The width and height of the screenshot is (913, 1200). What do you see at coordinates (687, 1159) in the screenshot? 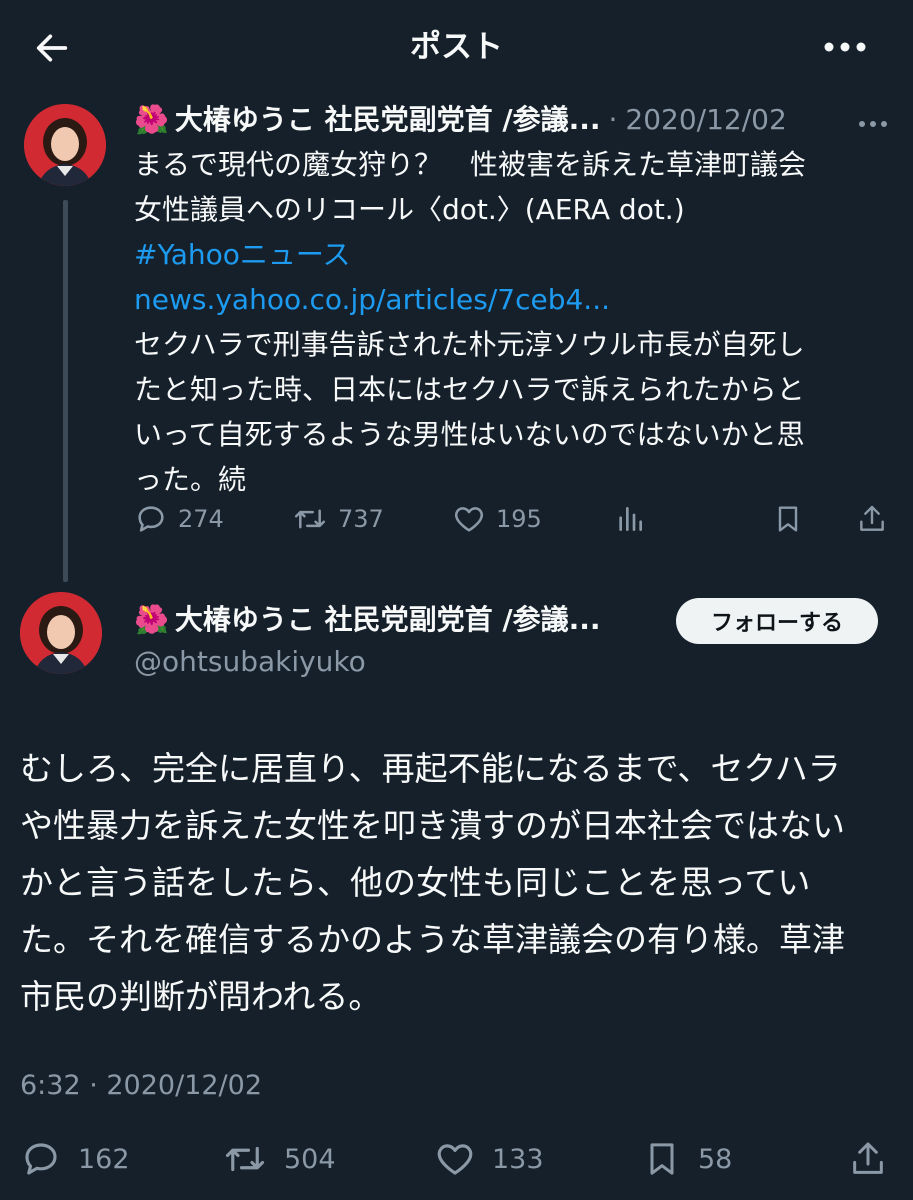
I see `bookmark-button: 58` at bounding box center [687, 1159].